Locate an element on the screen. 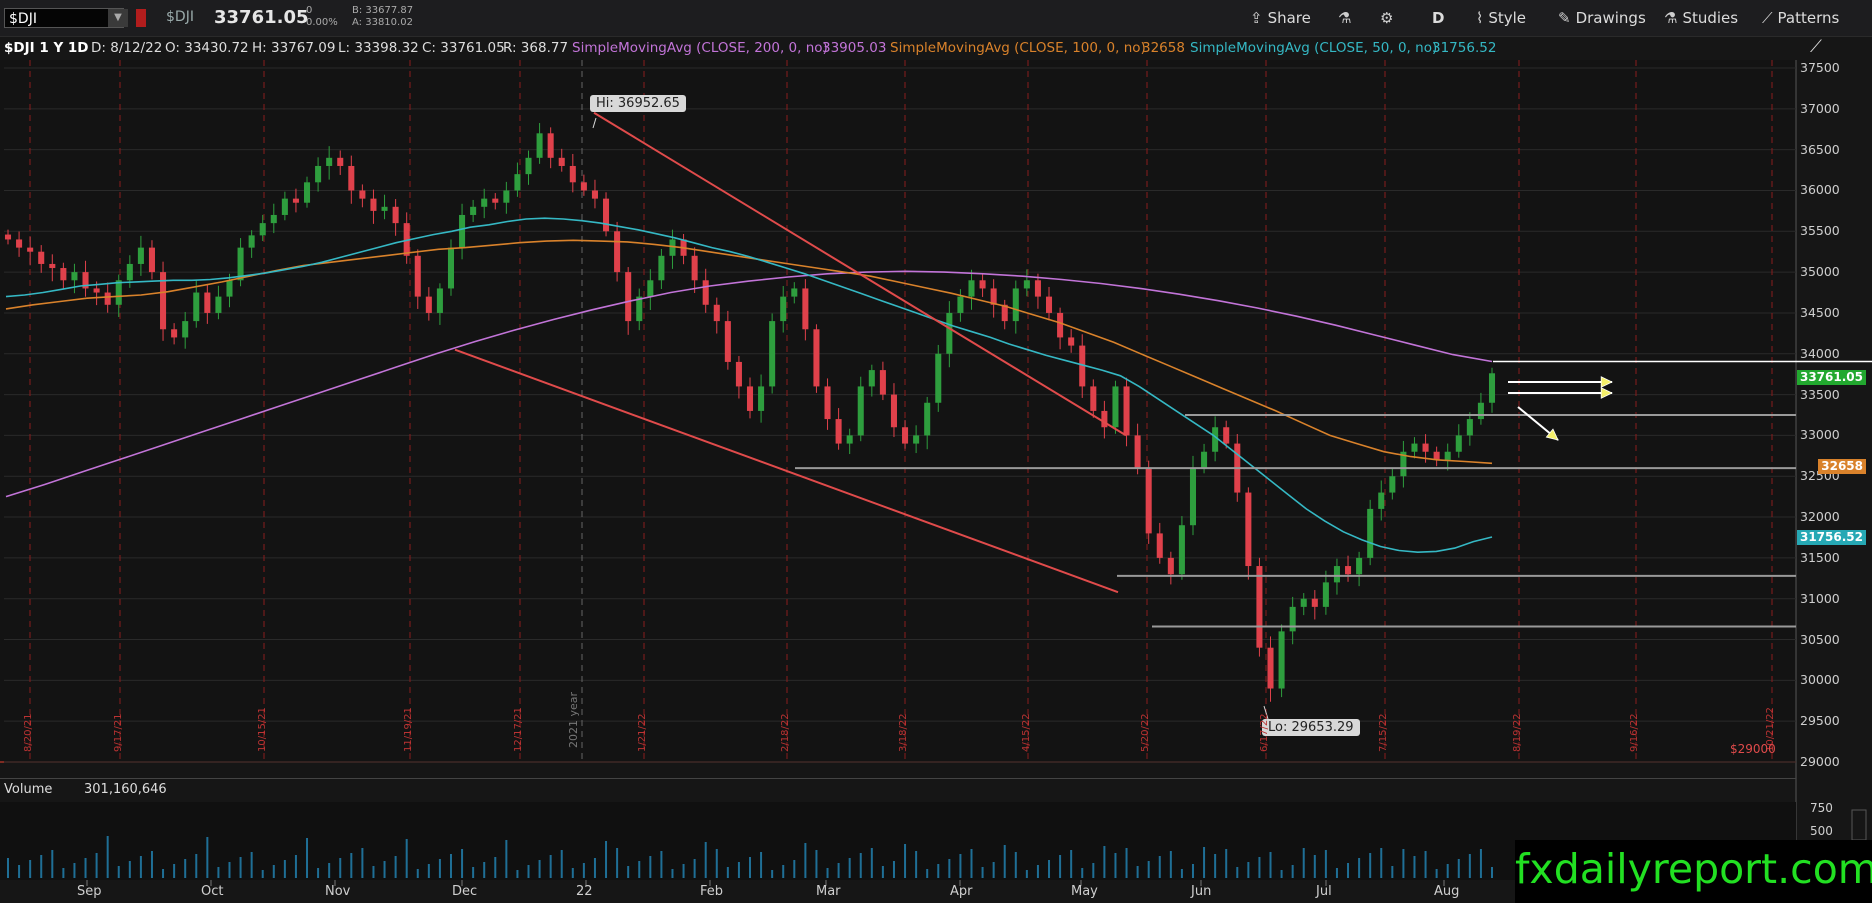  volume-scale-marker is located at coordinates (1859, 825).